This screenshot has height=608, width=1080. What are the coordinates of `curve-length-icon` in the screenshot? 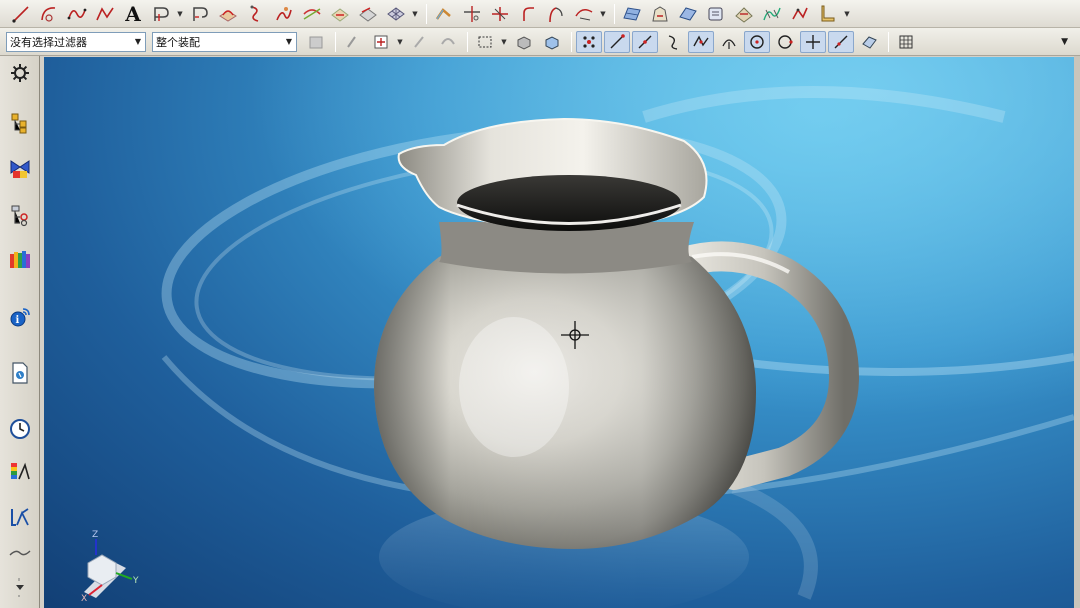 It's located at (556, 14).